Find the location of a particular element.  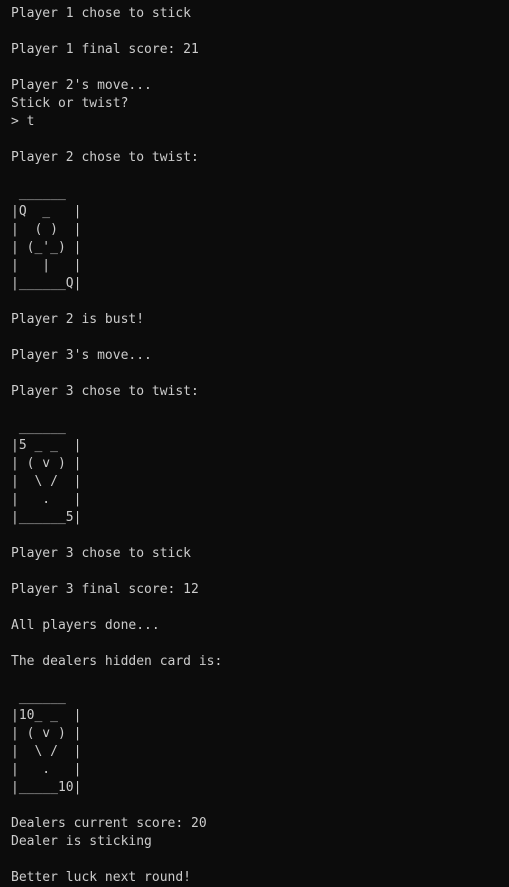

card-art-line: | (_'_) | is located at coordinates (46, 247).